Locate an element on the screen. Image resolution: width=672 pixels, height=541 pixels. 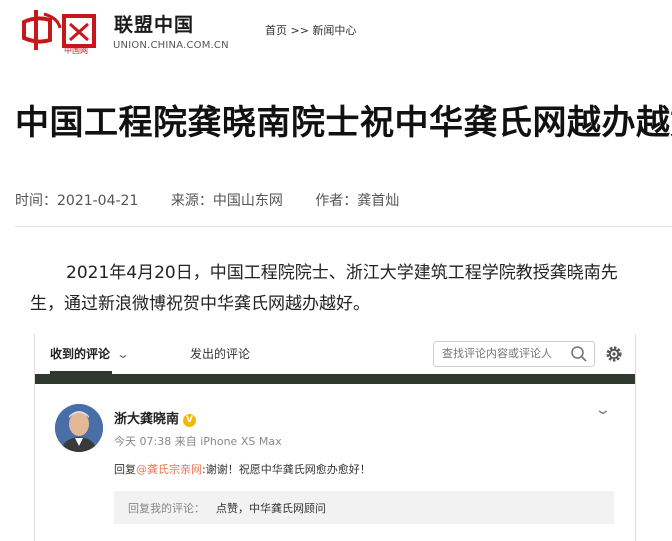
avatar is located at coordinates (79, 428).